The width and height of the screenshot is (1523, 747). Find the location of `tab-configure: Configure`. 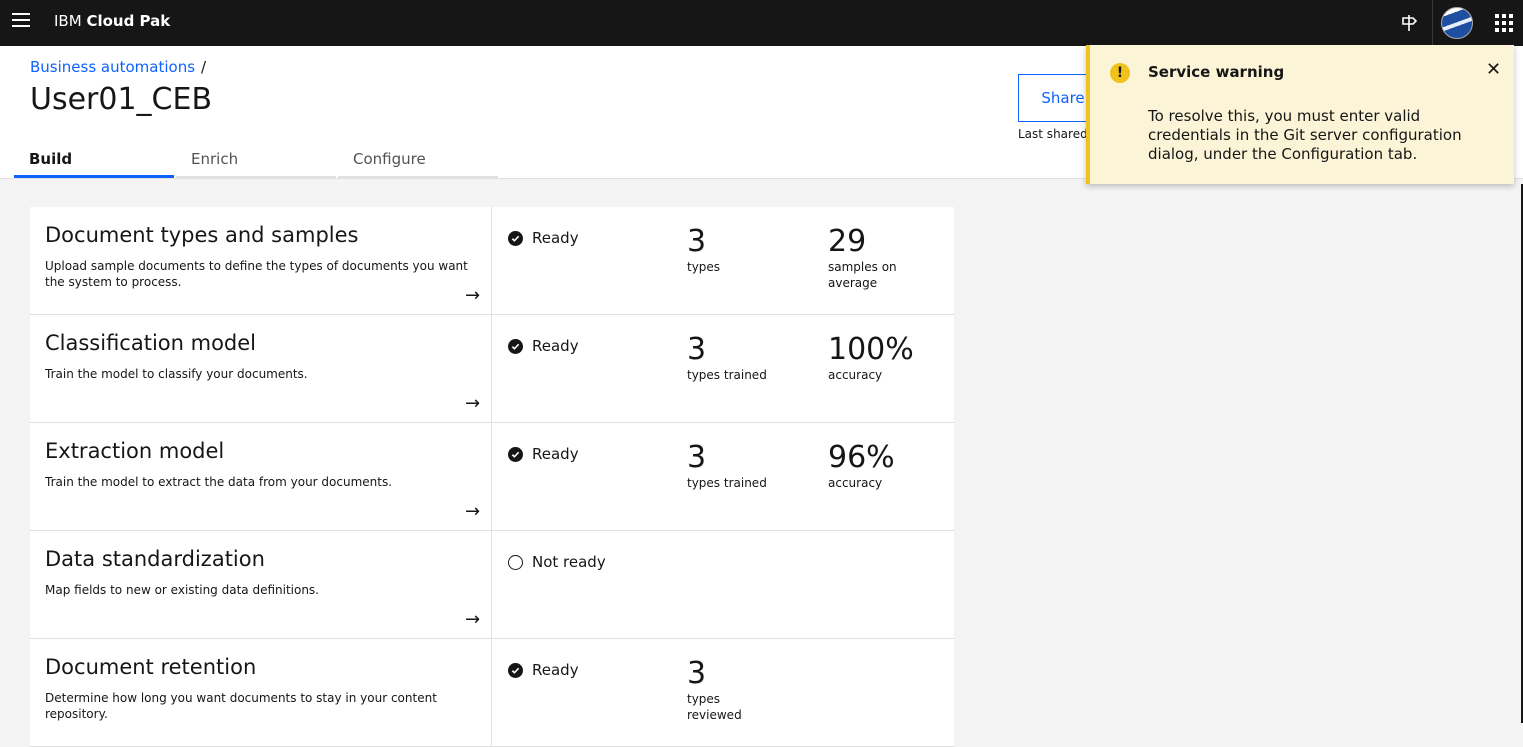

tab-configure: Configure is located at coordinates (418, 160).